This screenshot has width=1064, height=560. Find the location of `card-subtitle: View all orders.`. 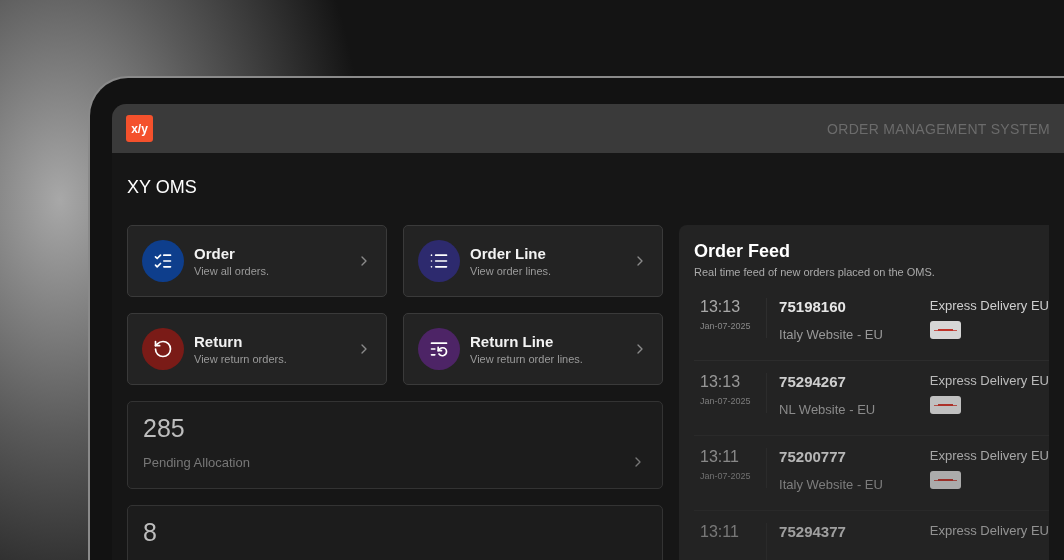

card-subtitle: View all orders. is located at coordinates (231, 271).